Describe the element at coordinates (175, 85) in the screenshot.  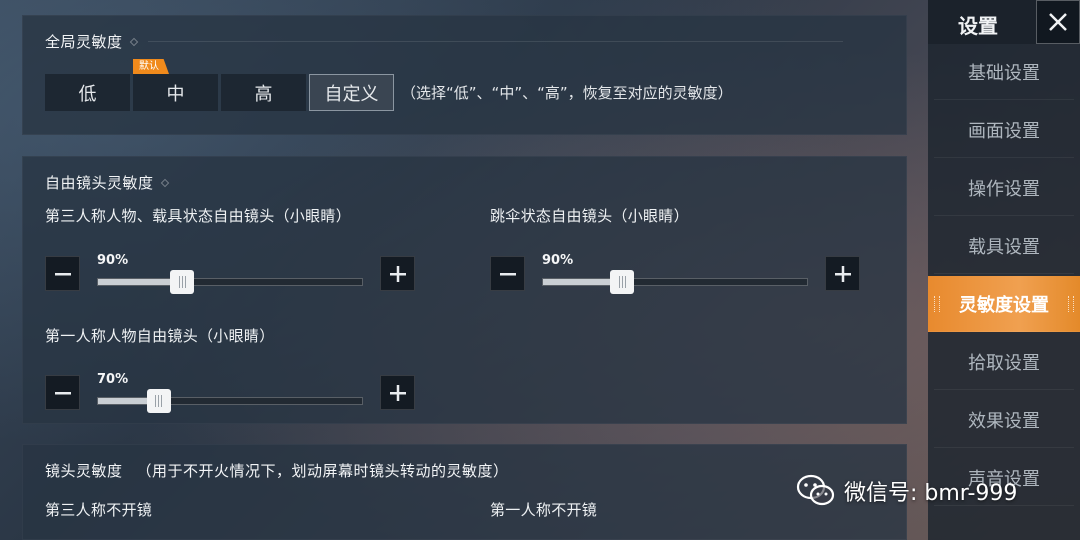
I see `level-medium-button: 默认 中` at that location.